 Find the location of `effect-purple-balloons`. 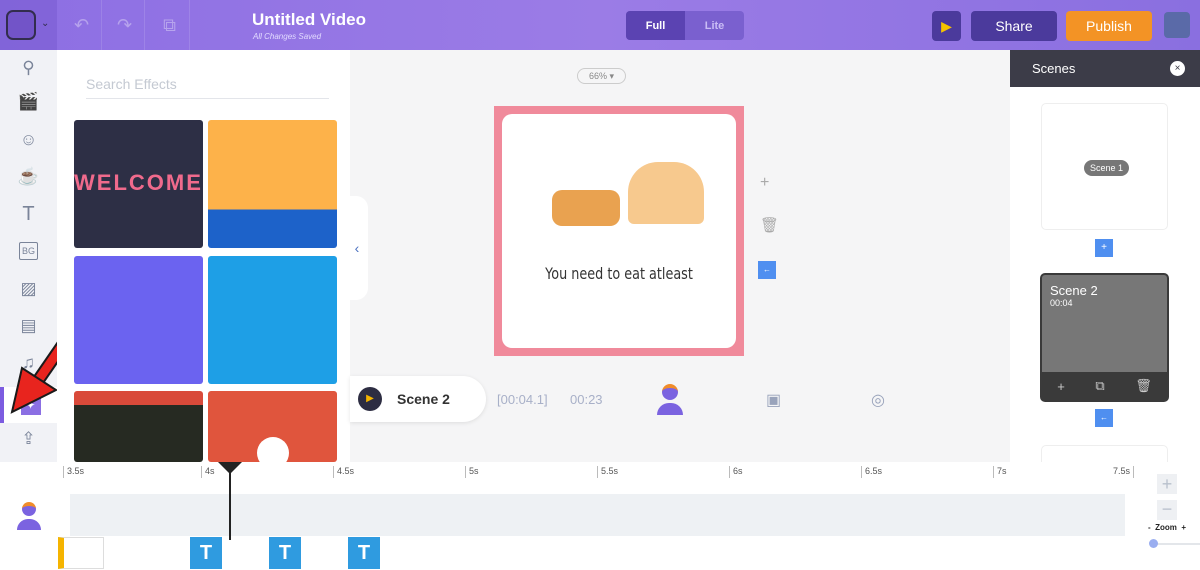

effect-purple-balloons is located at coordinates (138, 320).